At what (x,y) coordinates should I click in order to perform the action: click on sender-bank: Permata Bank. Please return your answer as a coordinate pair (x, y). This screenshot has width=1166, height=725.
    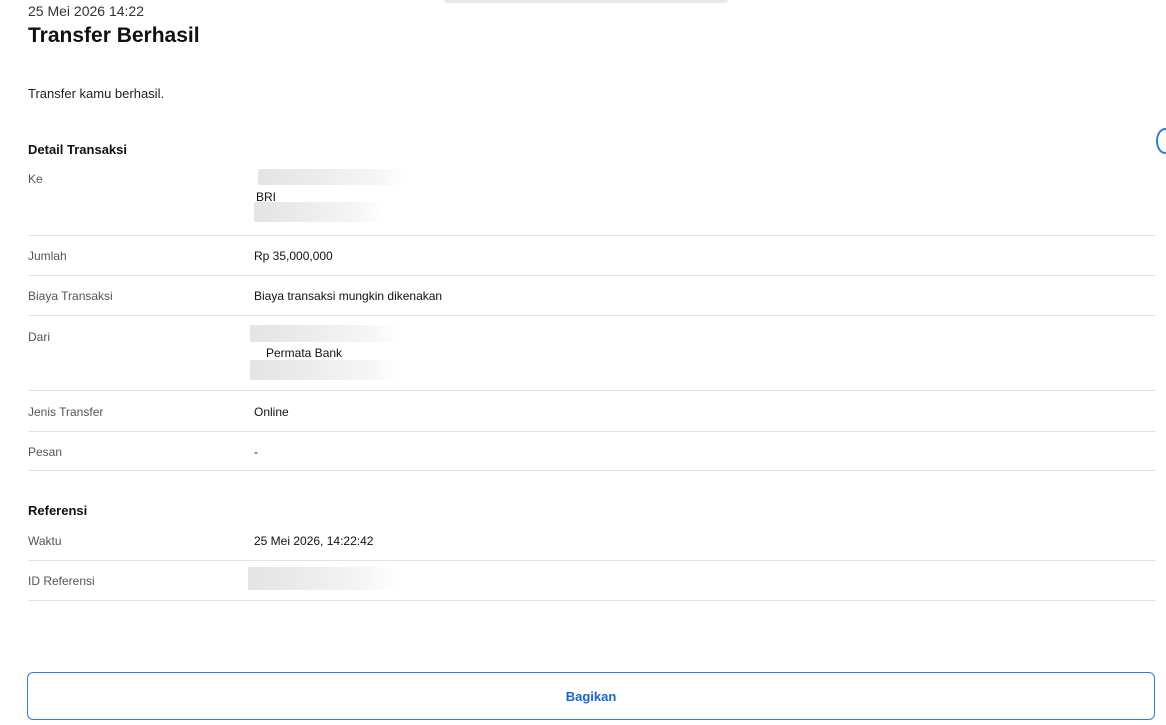
    Looking at the image, I should click on (304, 353).